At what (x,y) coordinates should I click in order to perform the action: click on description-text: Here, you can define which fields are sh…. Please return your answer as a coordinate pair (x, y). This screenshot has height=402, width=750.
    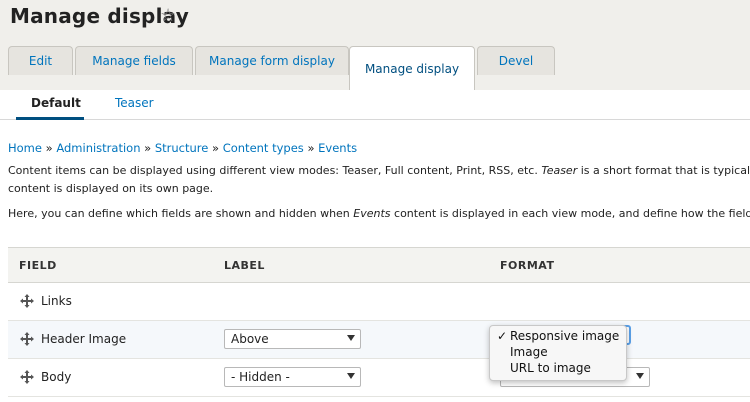
    Looking at the image, I should click on (181, 213).